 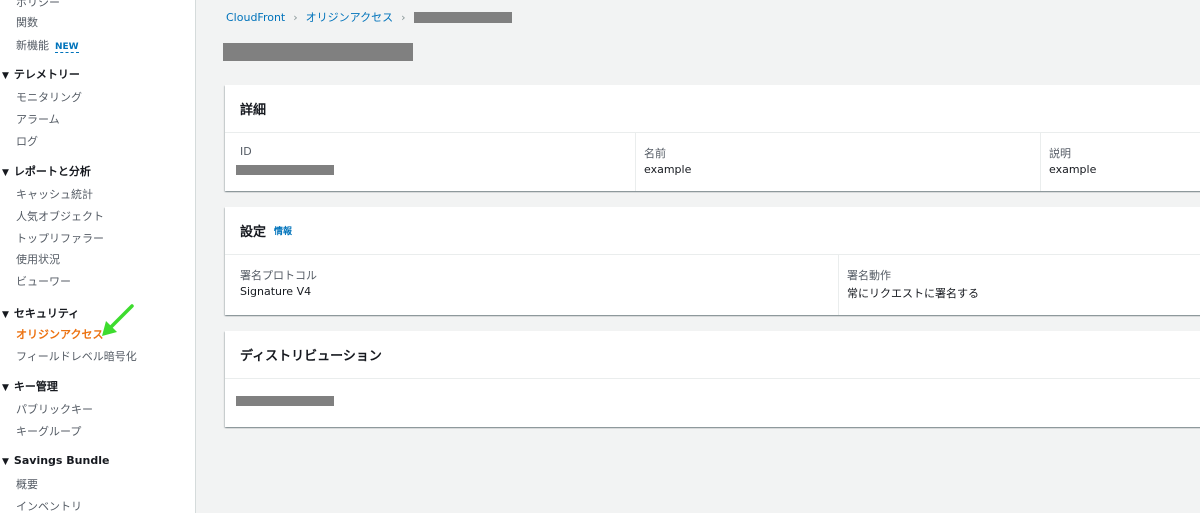 What do you see at coordinates (712, 355) in the screenshot?
I see `card-title: ディストリビューション` at bounding box center [712, 355].